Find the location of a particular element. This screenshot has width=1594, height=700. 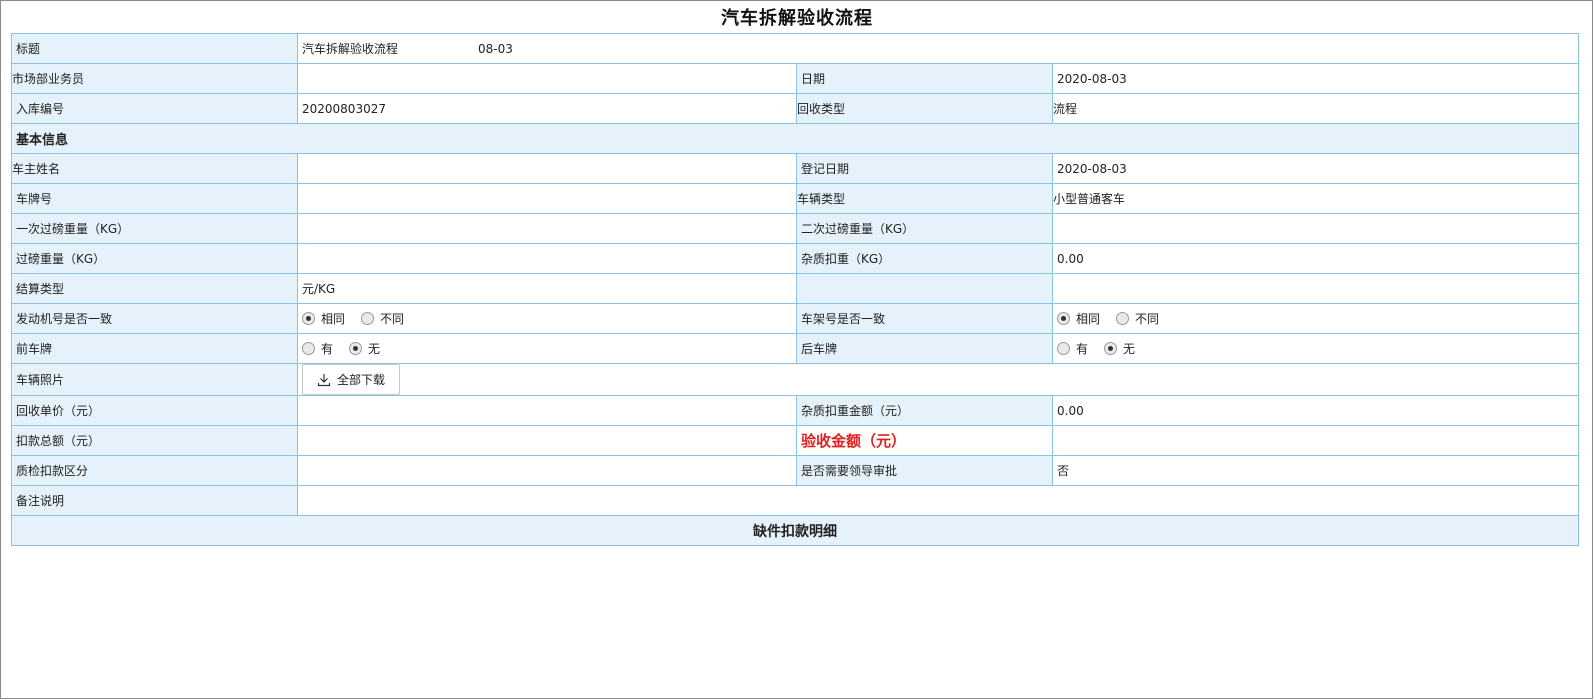

second-weigh-field is located at coordinates (1315, 228).